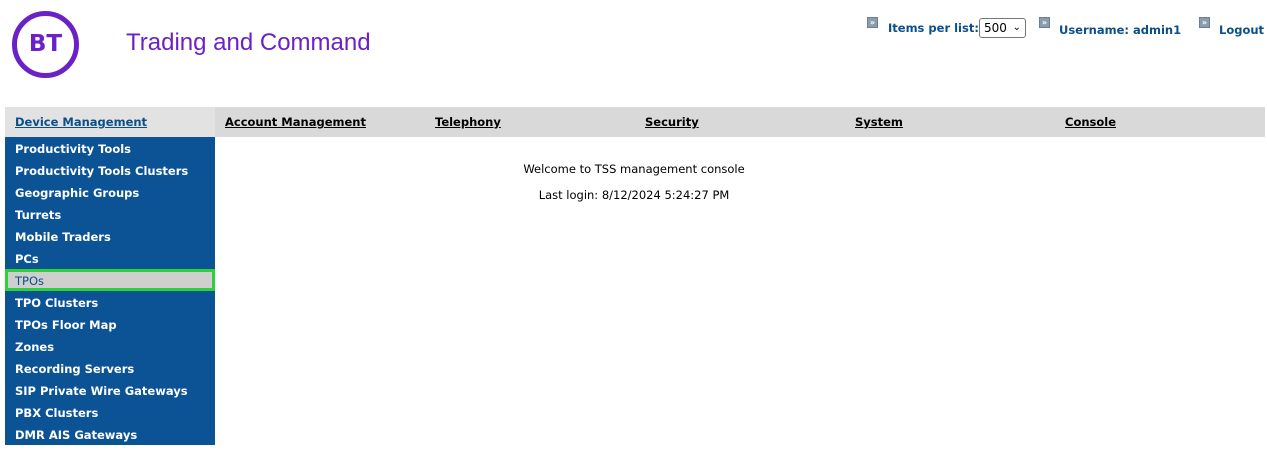 The image size is (1267, 450). I want to click on bt-logo: BT, so click(45, 44).